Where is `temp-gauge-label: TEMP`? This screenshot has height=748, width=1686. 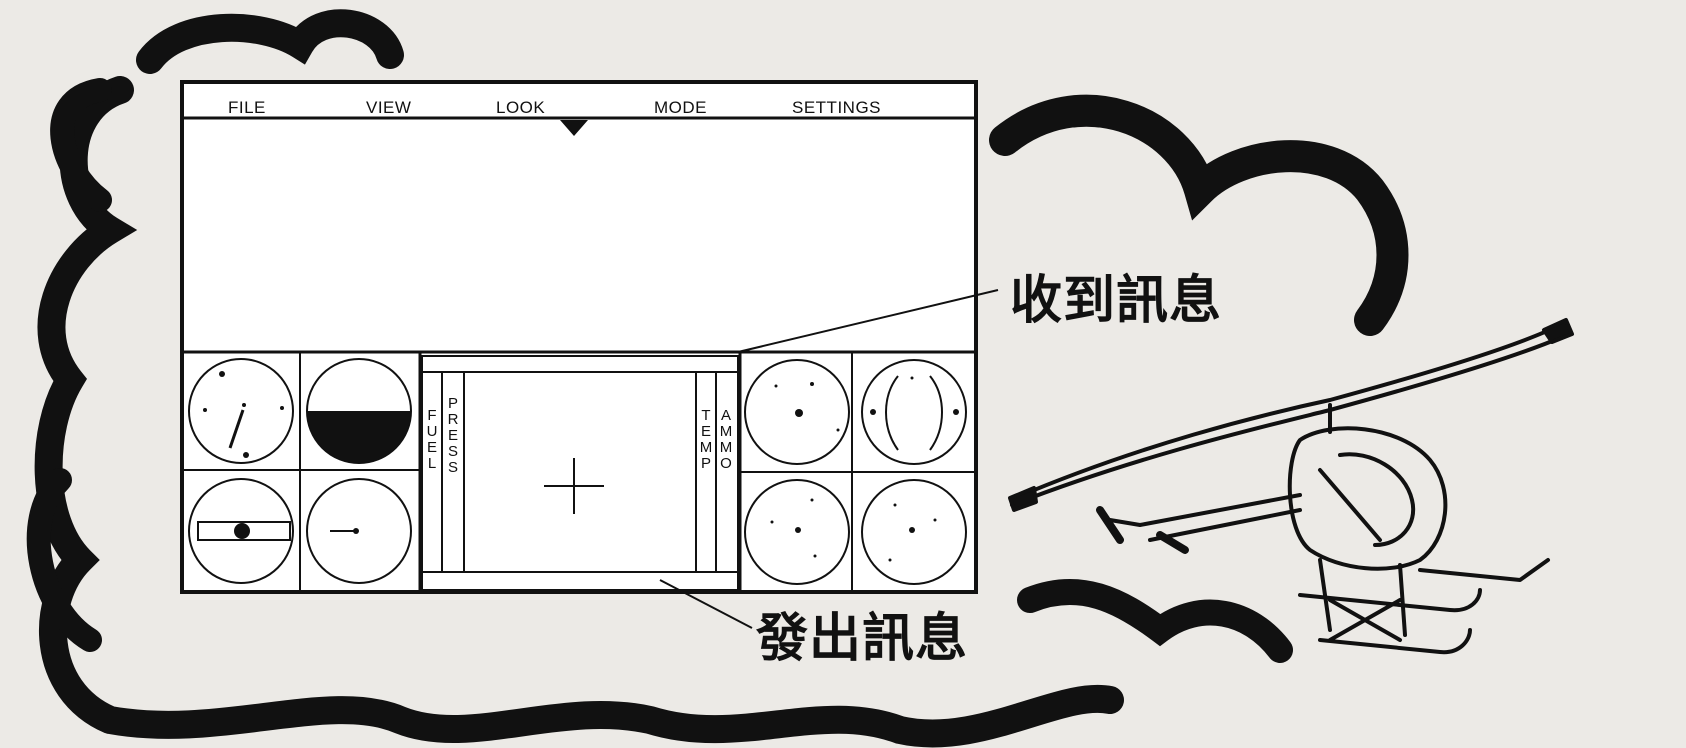 temp-gauge-label: TEMP is located at coordinates (706, 439).